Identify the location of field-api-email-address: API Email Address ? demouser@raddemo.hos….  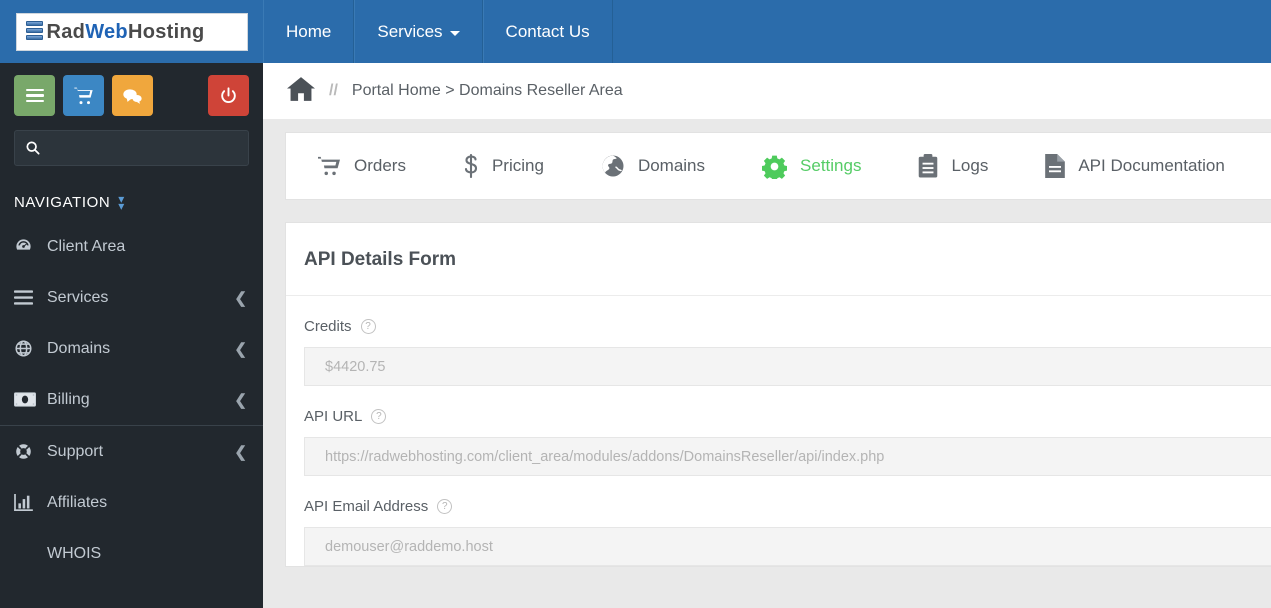
(778, 521).